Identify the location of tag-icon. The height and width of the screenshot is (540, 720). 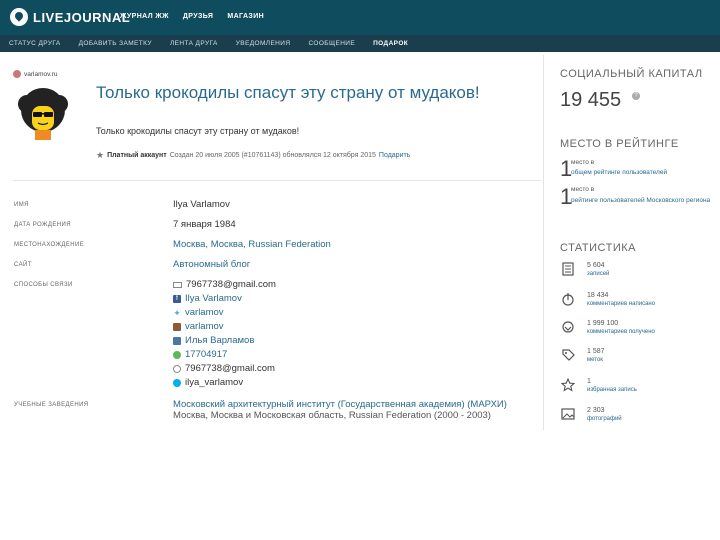
(568, 355).